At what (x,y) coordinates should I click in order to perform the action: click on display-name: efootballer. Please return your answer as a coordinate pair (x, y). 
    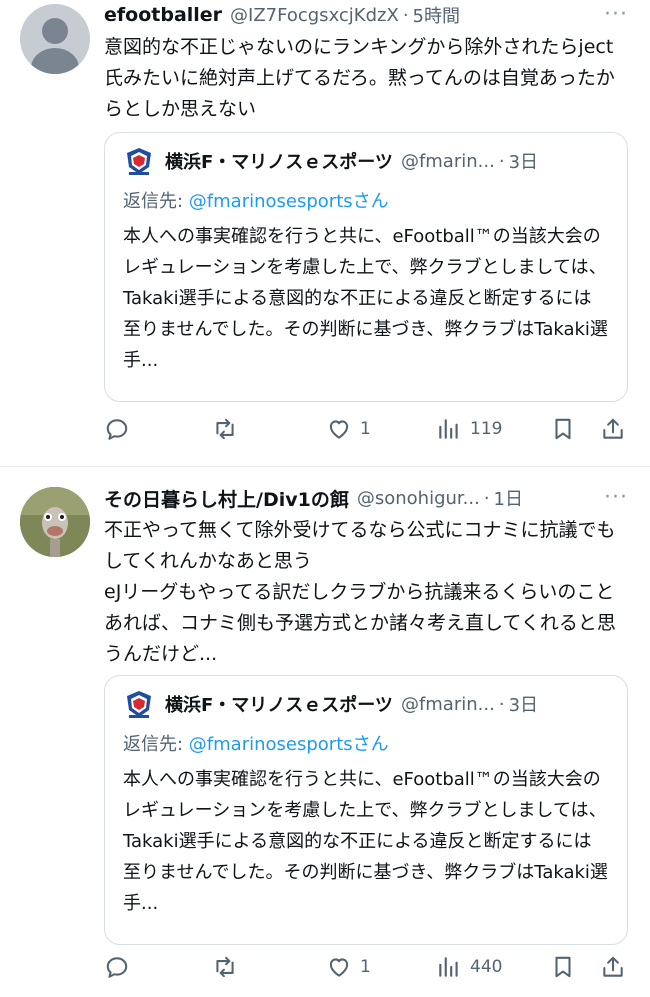
    Looking at the image, I should click on (163, 15).